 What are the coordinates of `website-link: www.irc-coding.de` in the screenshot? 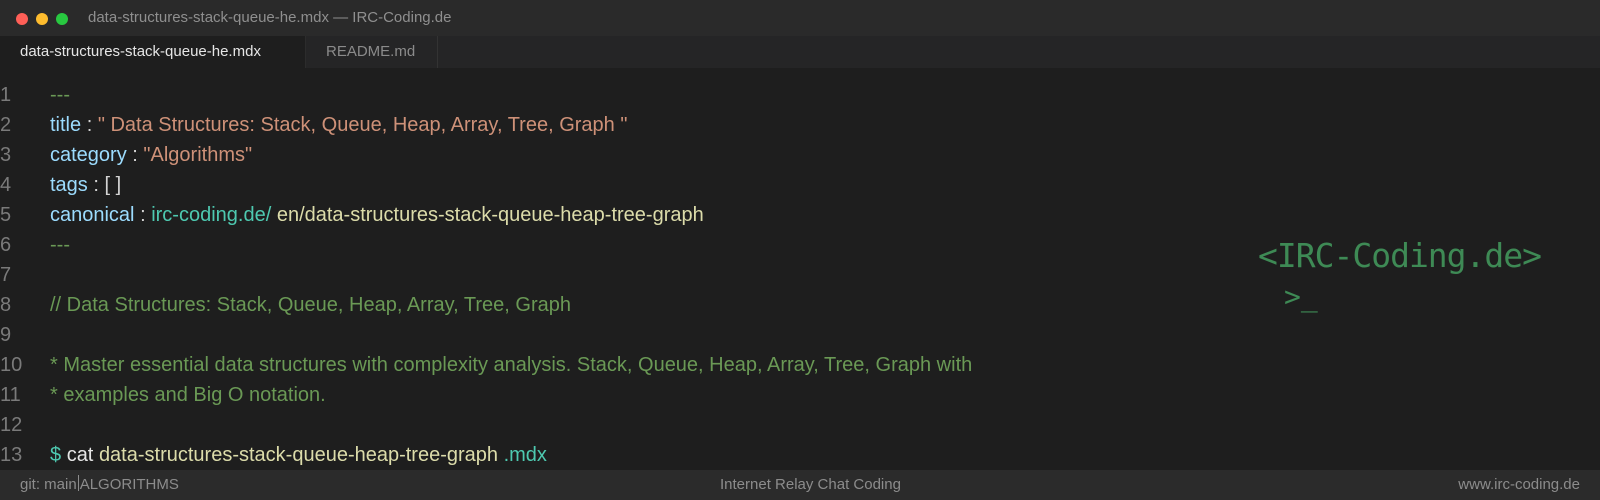 It's located at (1519, 485).